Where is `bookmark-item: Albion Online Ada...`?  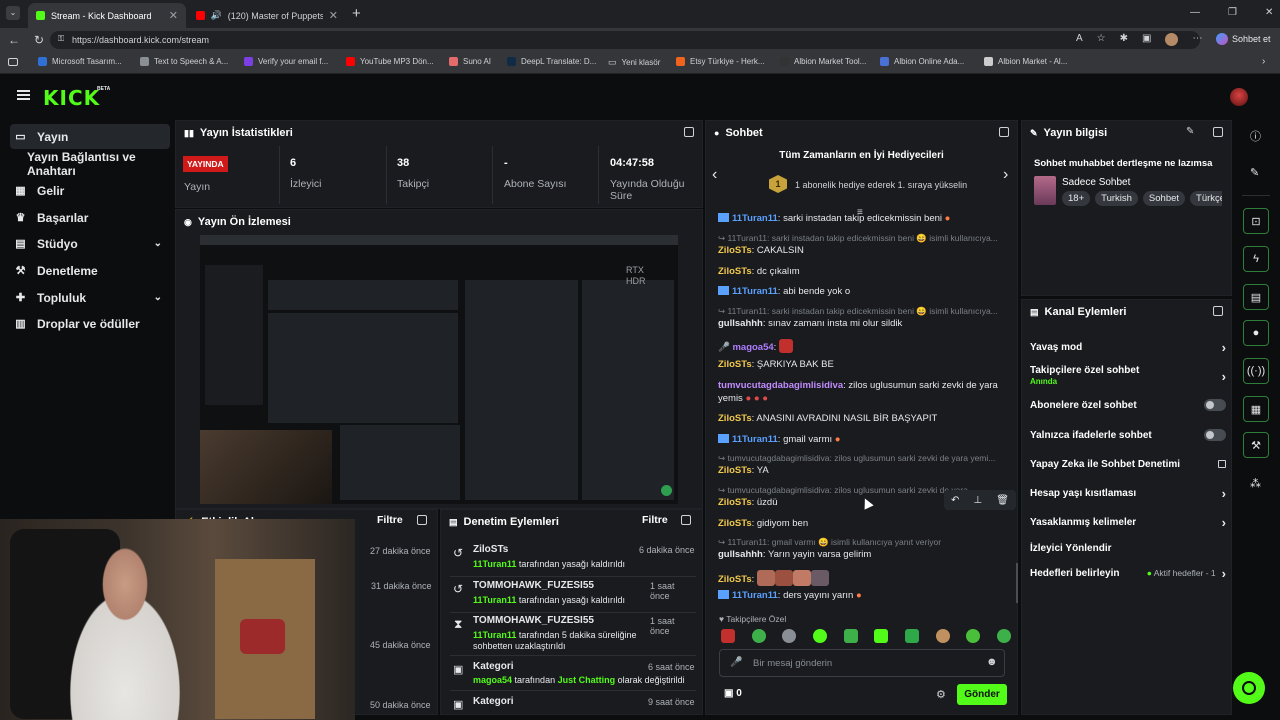 bookmark-item: Albion Online Ada... is located at coordinates (922, 61).